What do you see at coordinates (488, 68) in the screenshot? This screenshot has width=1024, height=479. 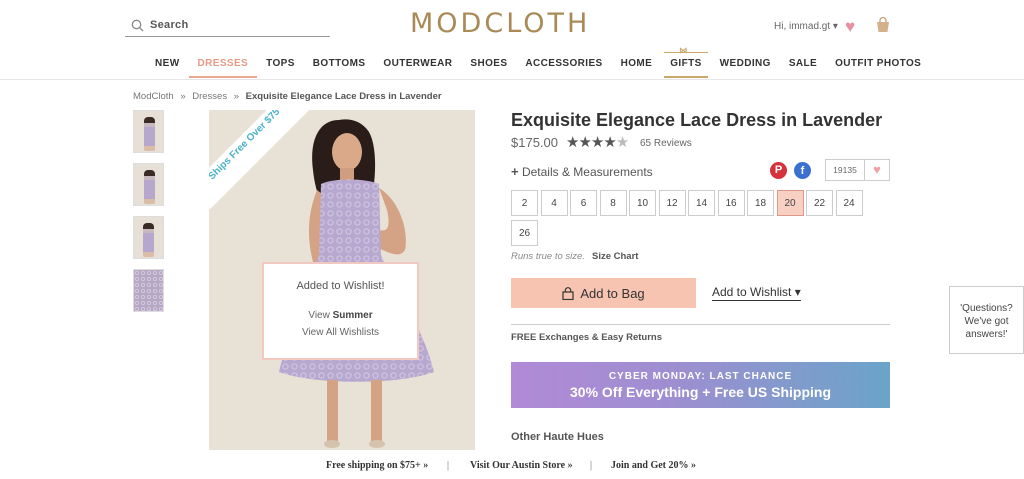 I see `nav-item-shoes: SHOES` at bounding box center [488, 68].